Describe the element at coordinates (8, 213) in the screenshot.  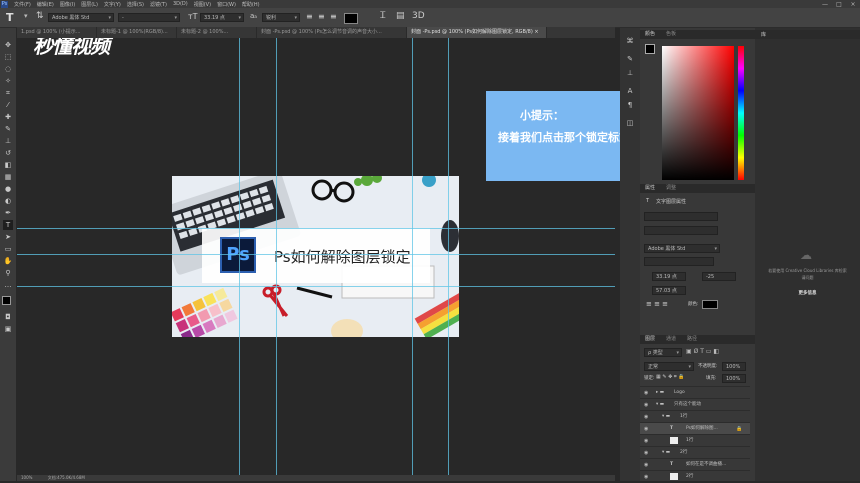
I see `pen-tool-icon: ✒` at that location.